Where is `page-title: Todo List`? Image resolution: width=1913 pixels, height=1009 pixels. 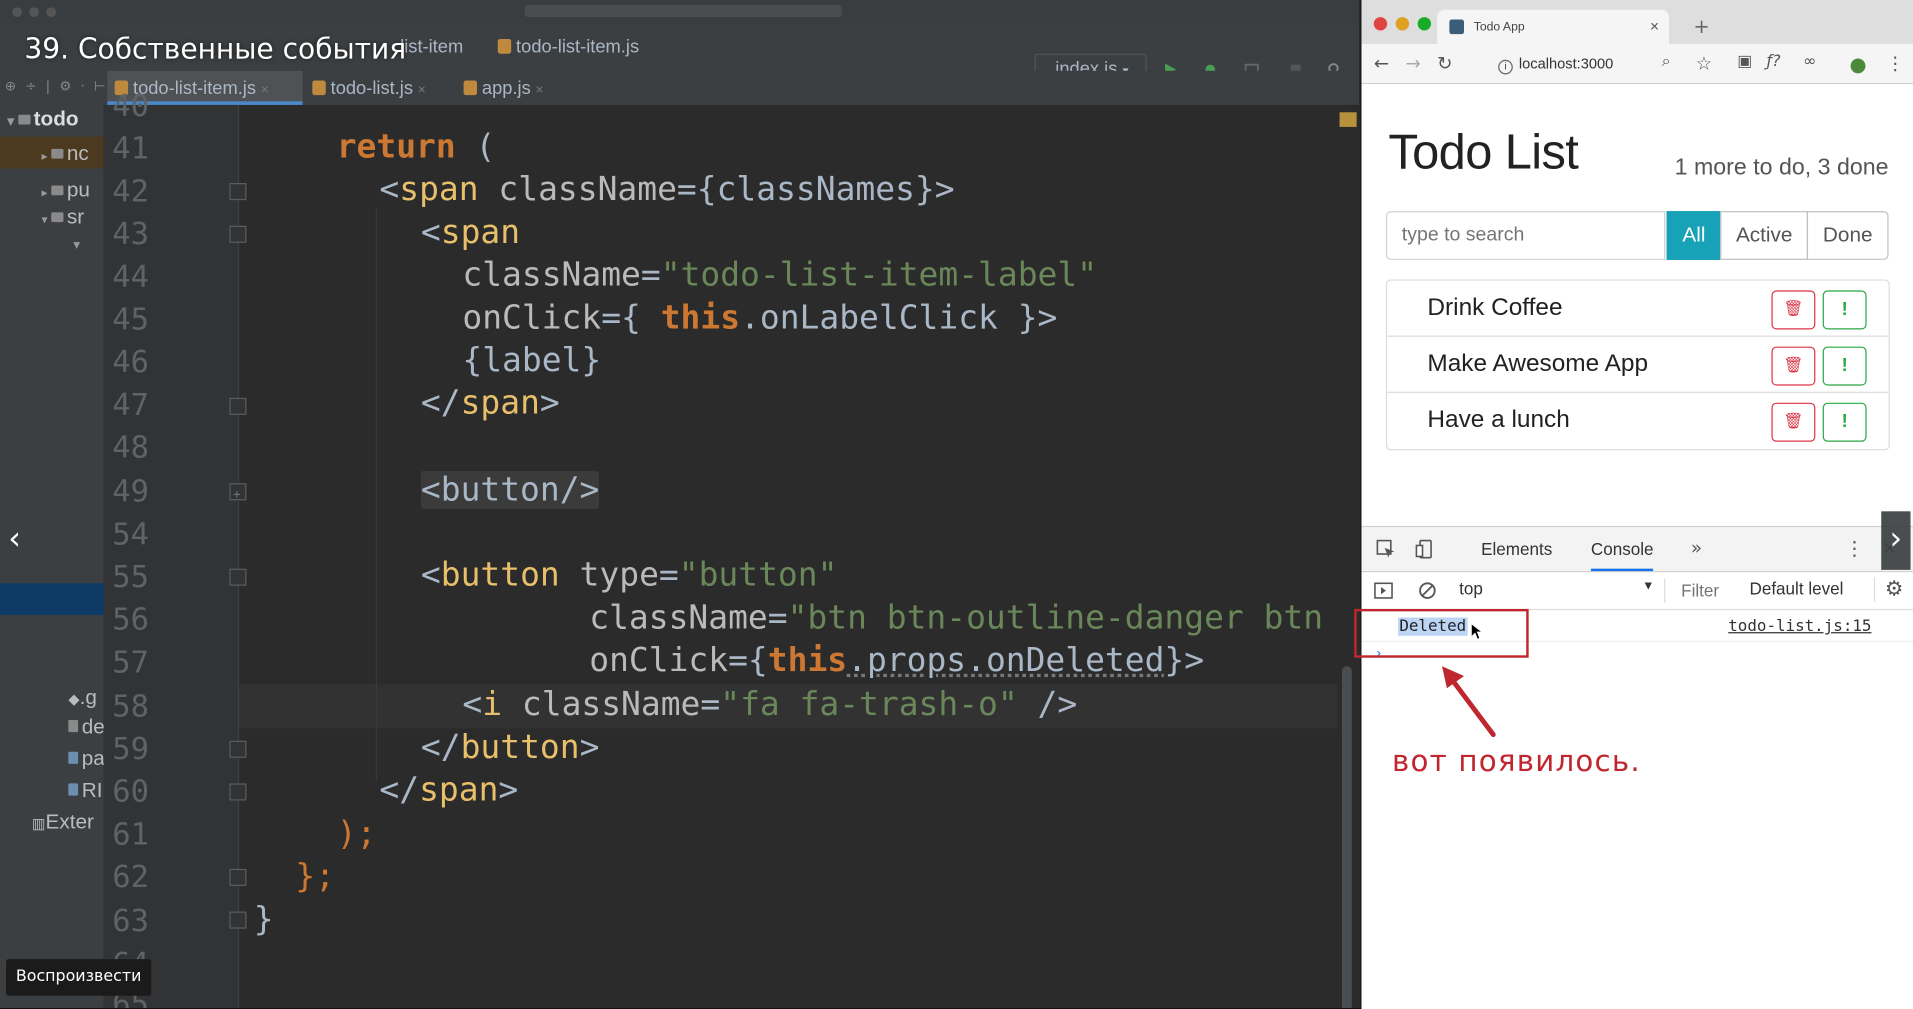 page-title: Todo List is located at coordinates (1483, 152).